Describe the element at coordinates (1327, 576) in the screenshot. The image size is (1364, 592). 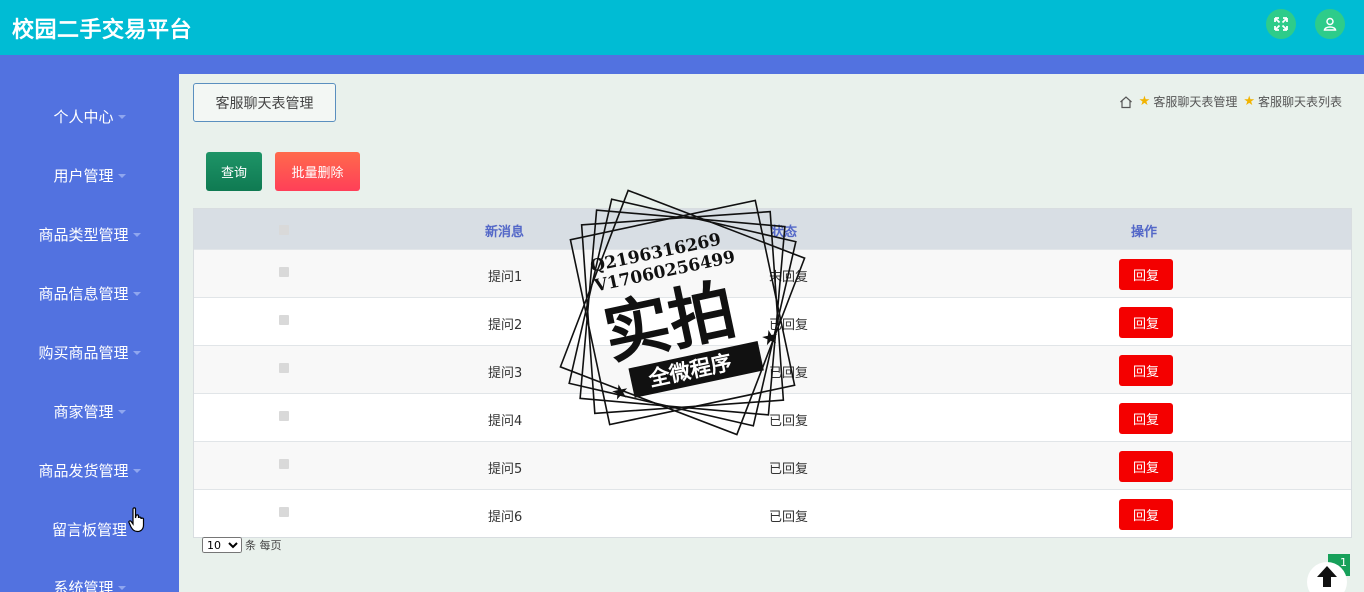
I see `arrow-up-icon` at that location.